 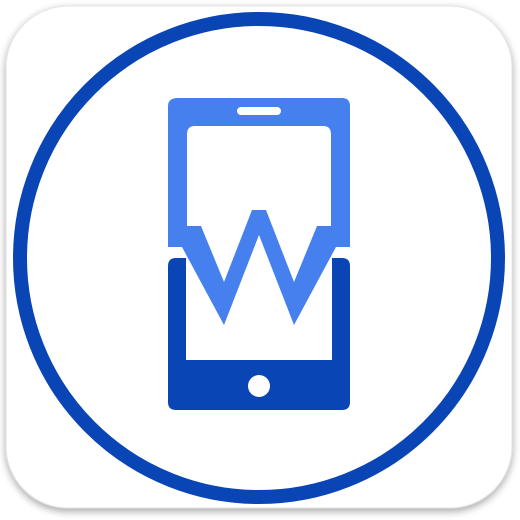 I want to click on home-button-icon, so click(x=259, y=386).